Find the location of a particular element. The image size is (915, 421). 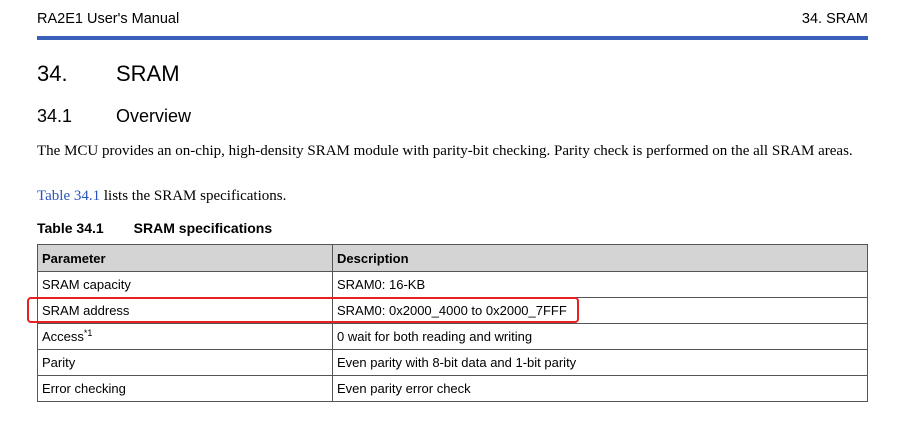

header-rule is located at coordinates (452, 38).